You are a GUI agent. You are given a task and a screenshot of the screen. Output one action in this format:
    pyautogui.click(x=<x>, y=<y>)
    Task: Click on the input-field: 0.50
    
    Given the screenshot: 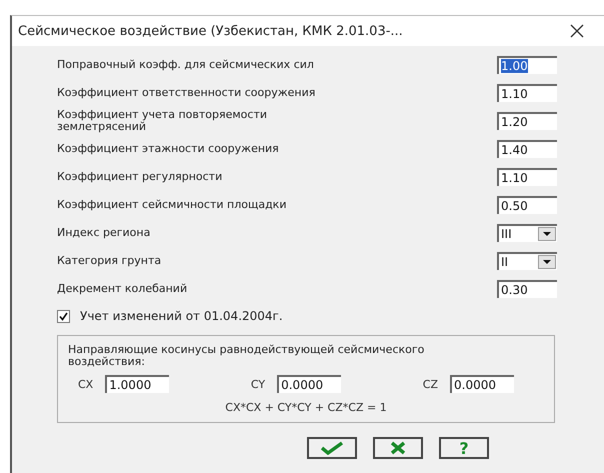 What is the action you would take?
    pyautogui.click(x=527, y=205)
    